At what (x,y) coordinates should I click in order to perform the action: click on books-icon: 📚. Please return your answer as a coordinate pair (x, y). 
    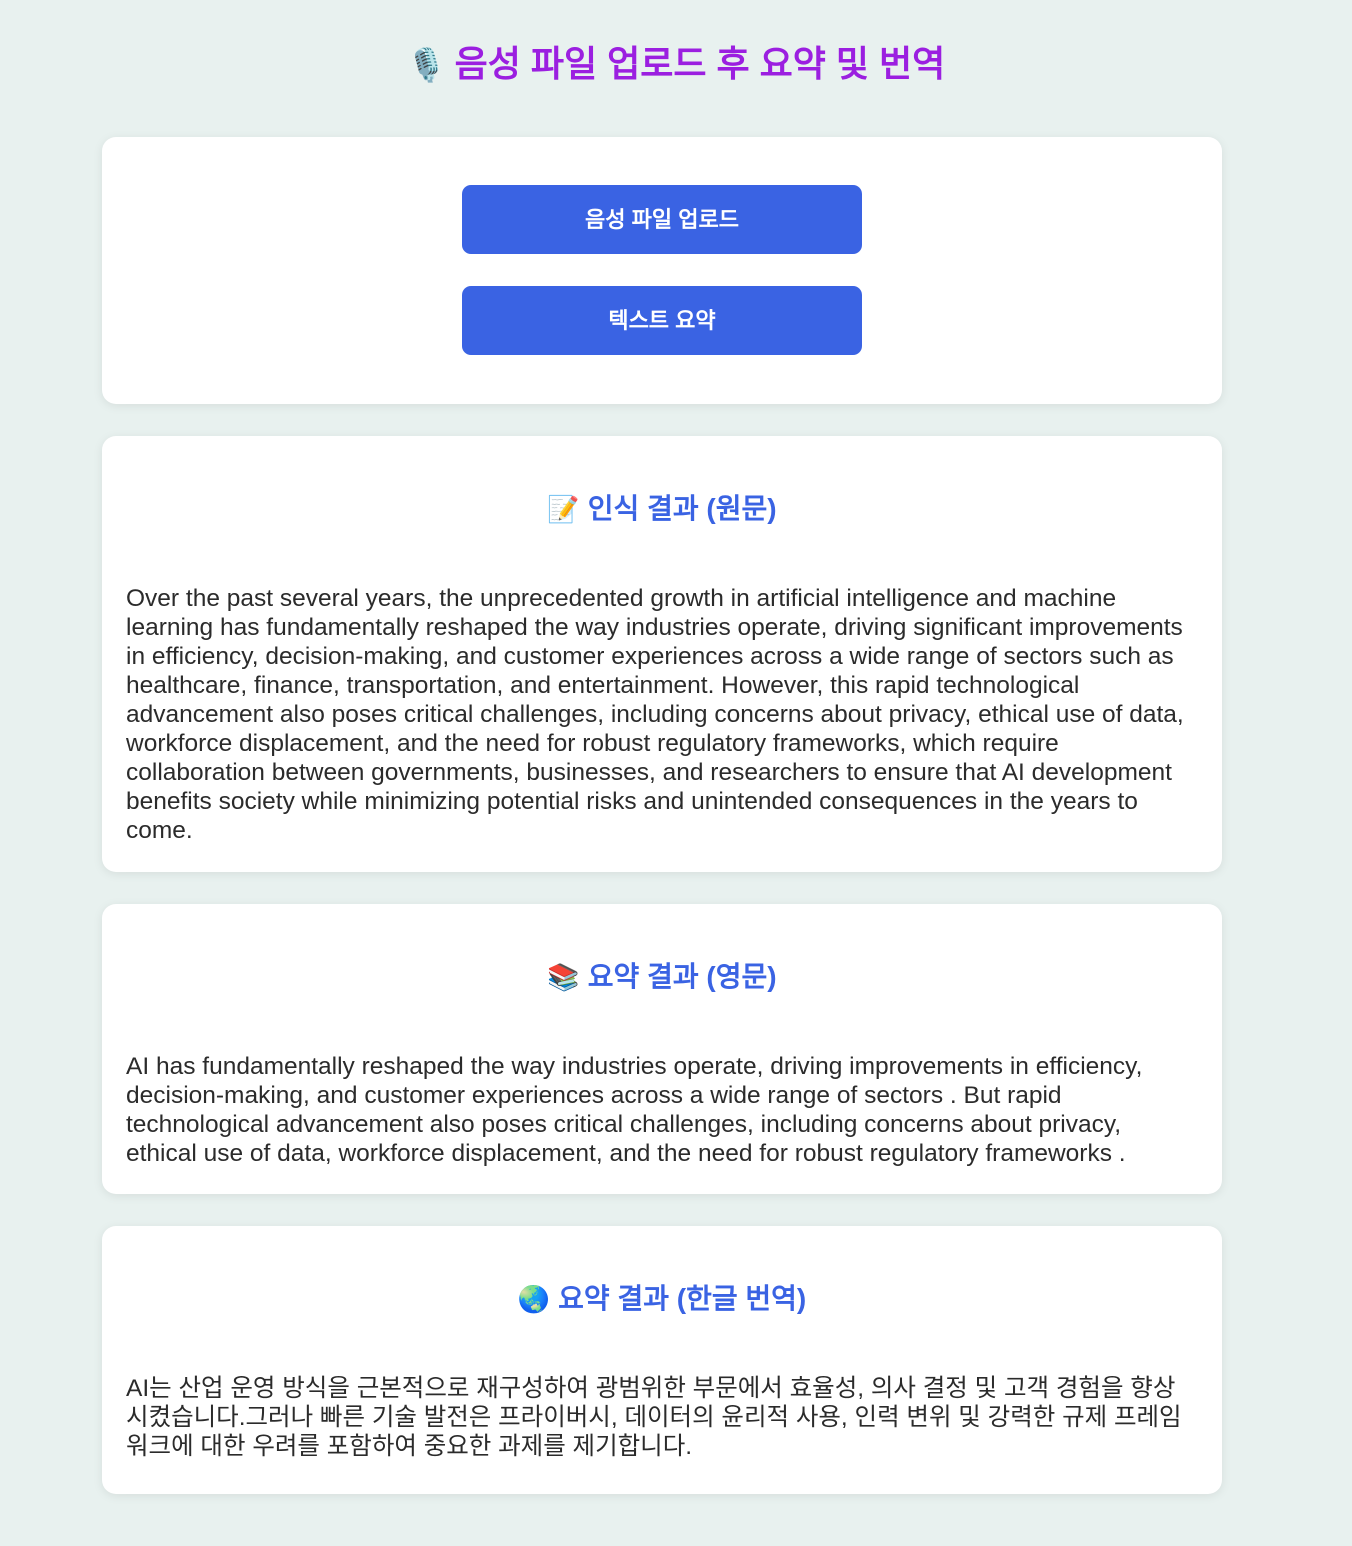
    Looking at the image, I should click on (563, 977).